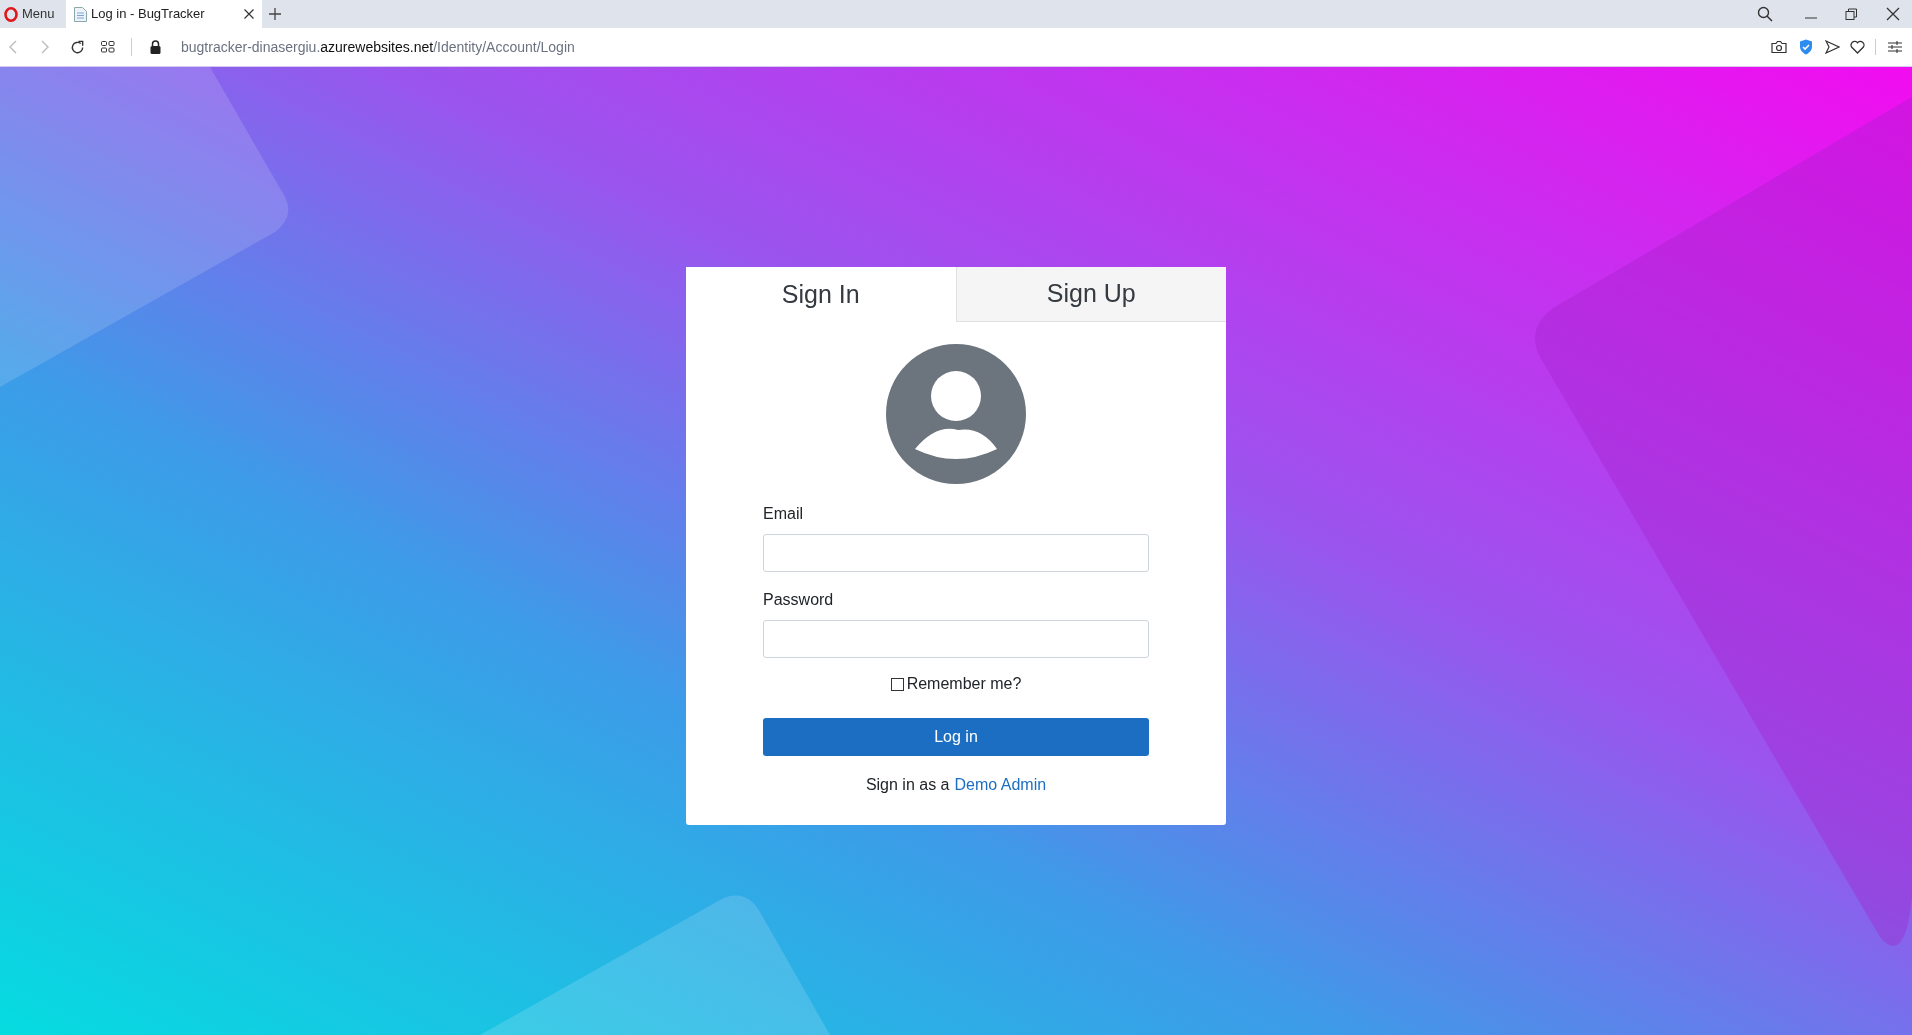  I want to click on minimize-icon, so click(1811, 18).